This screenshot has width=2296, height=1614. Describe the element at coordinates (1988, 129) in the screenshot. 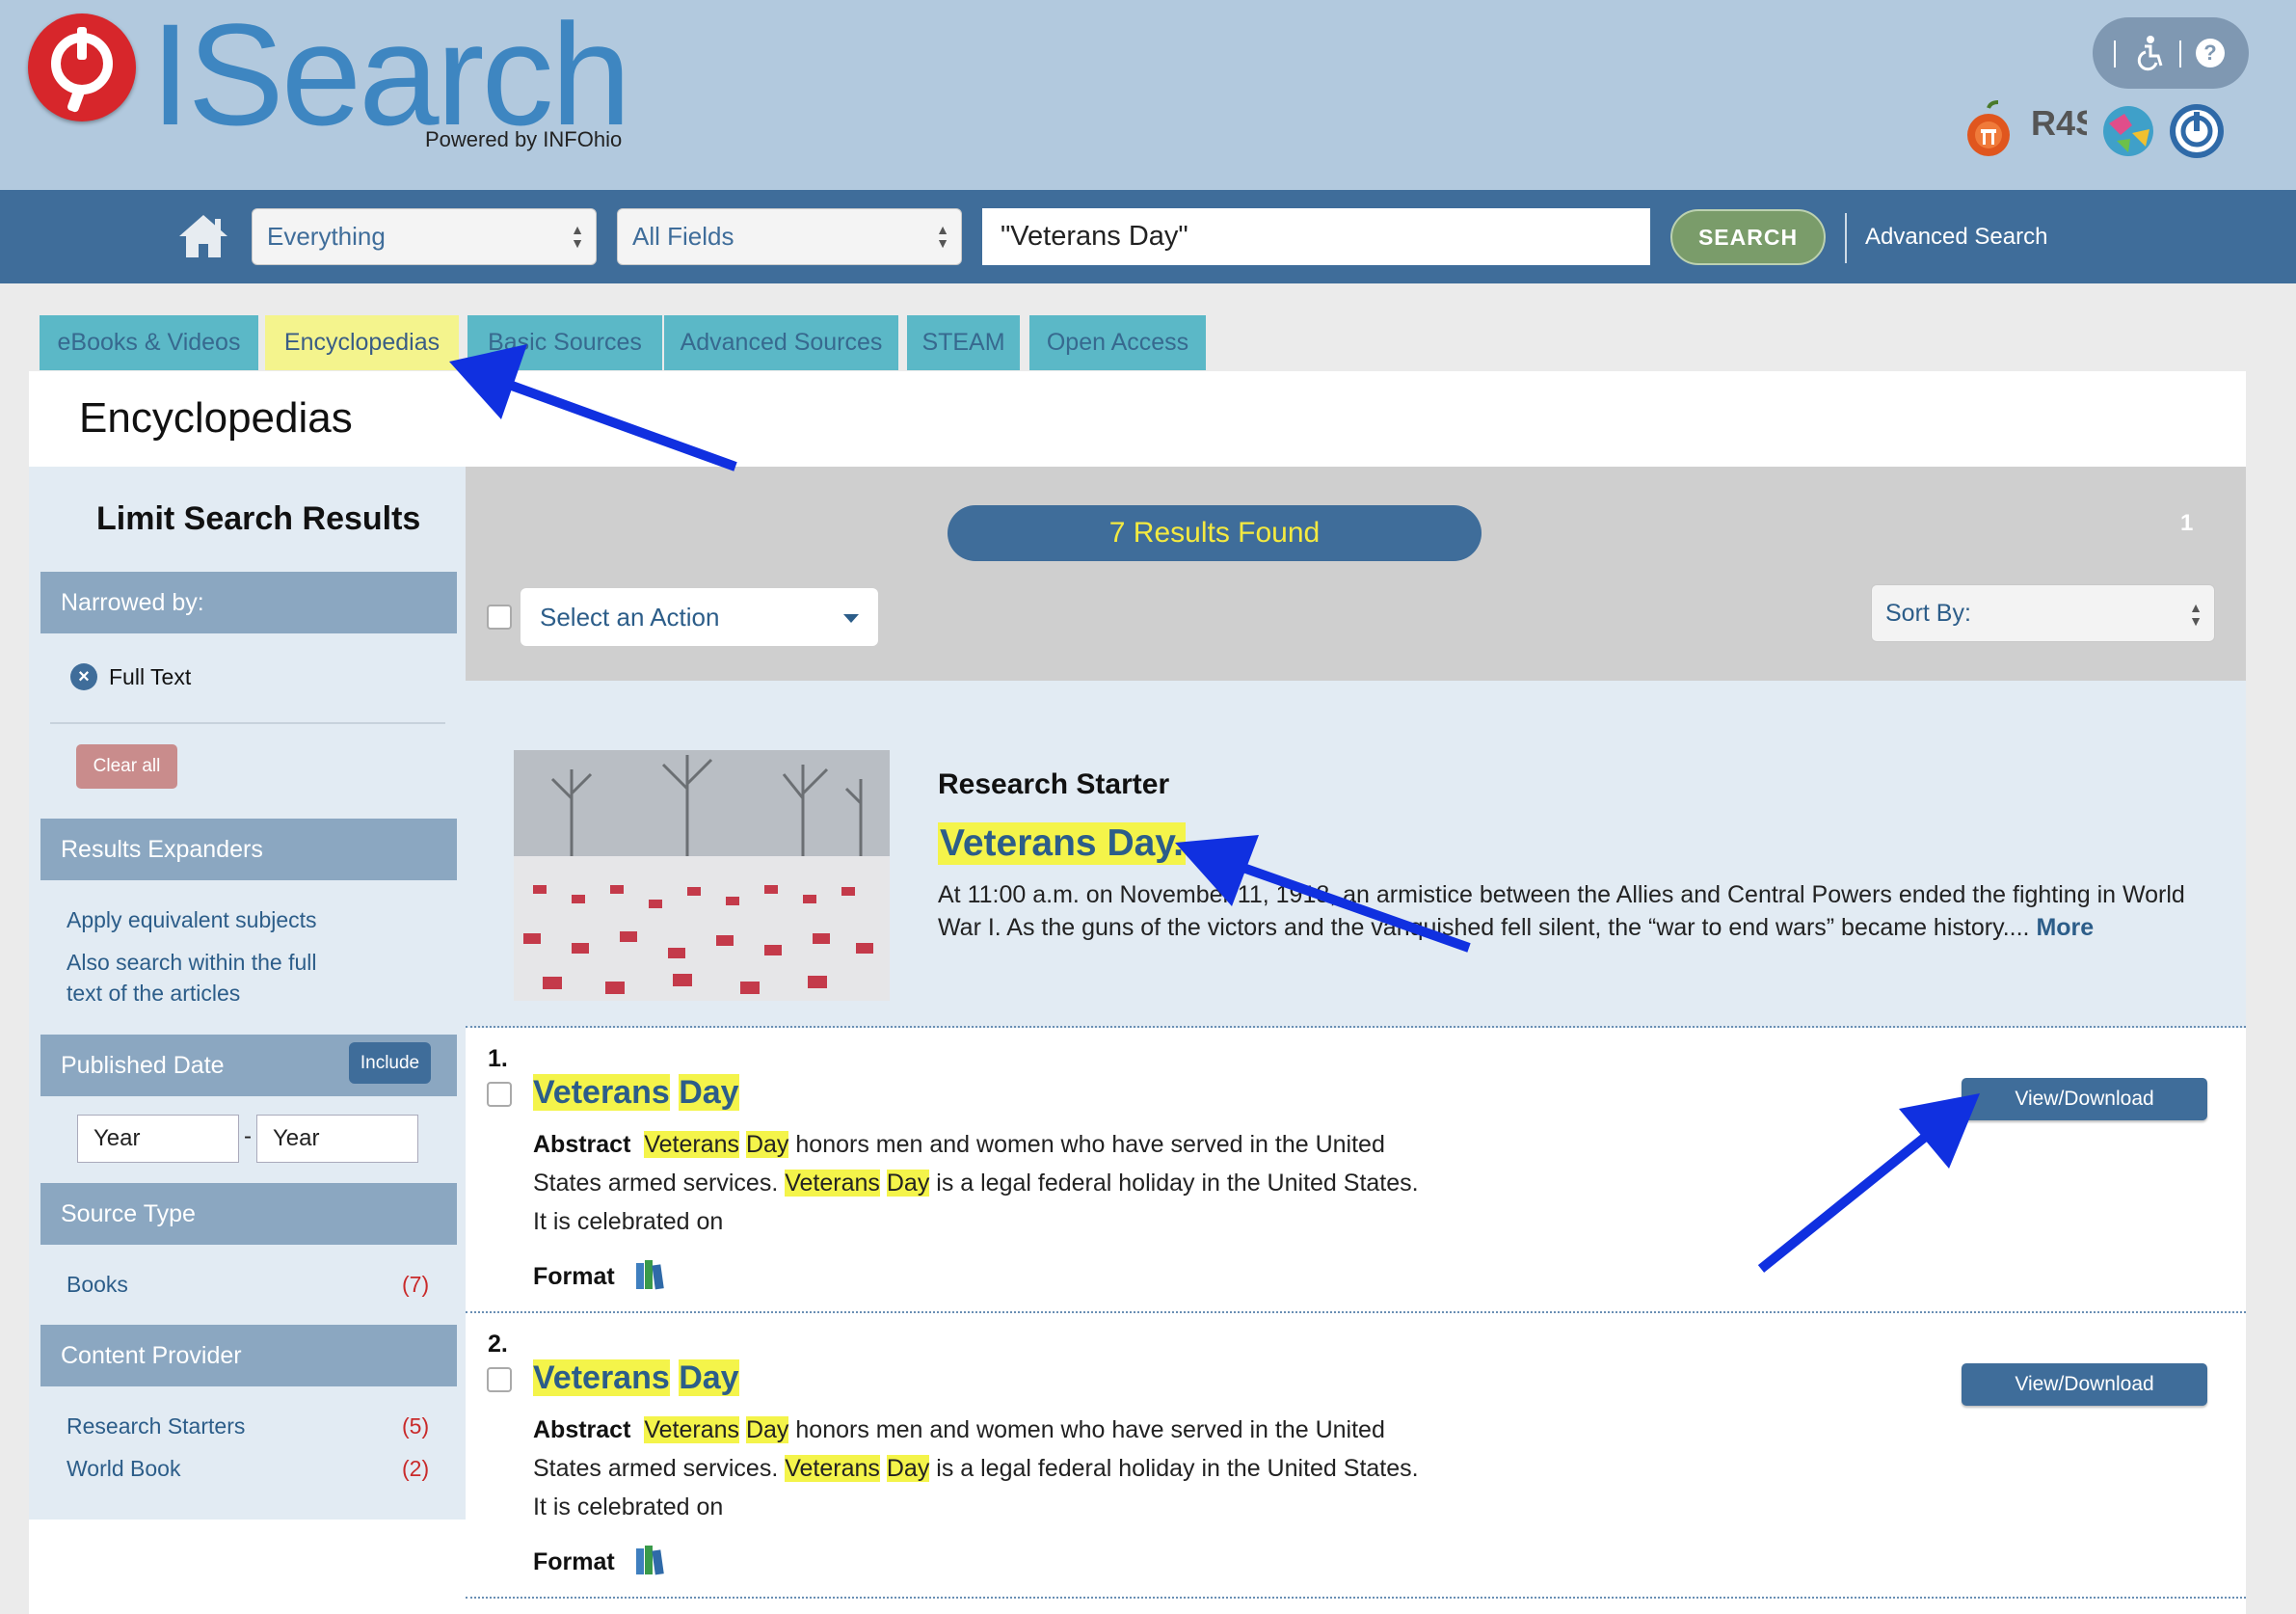

I see `infohio-apple-icon` at that location.